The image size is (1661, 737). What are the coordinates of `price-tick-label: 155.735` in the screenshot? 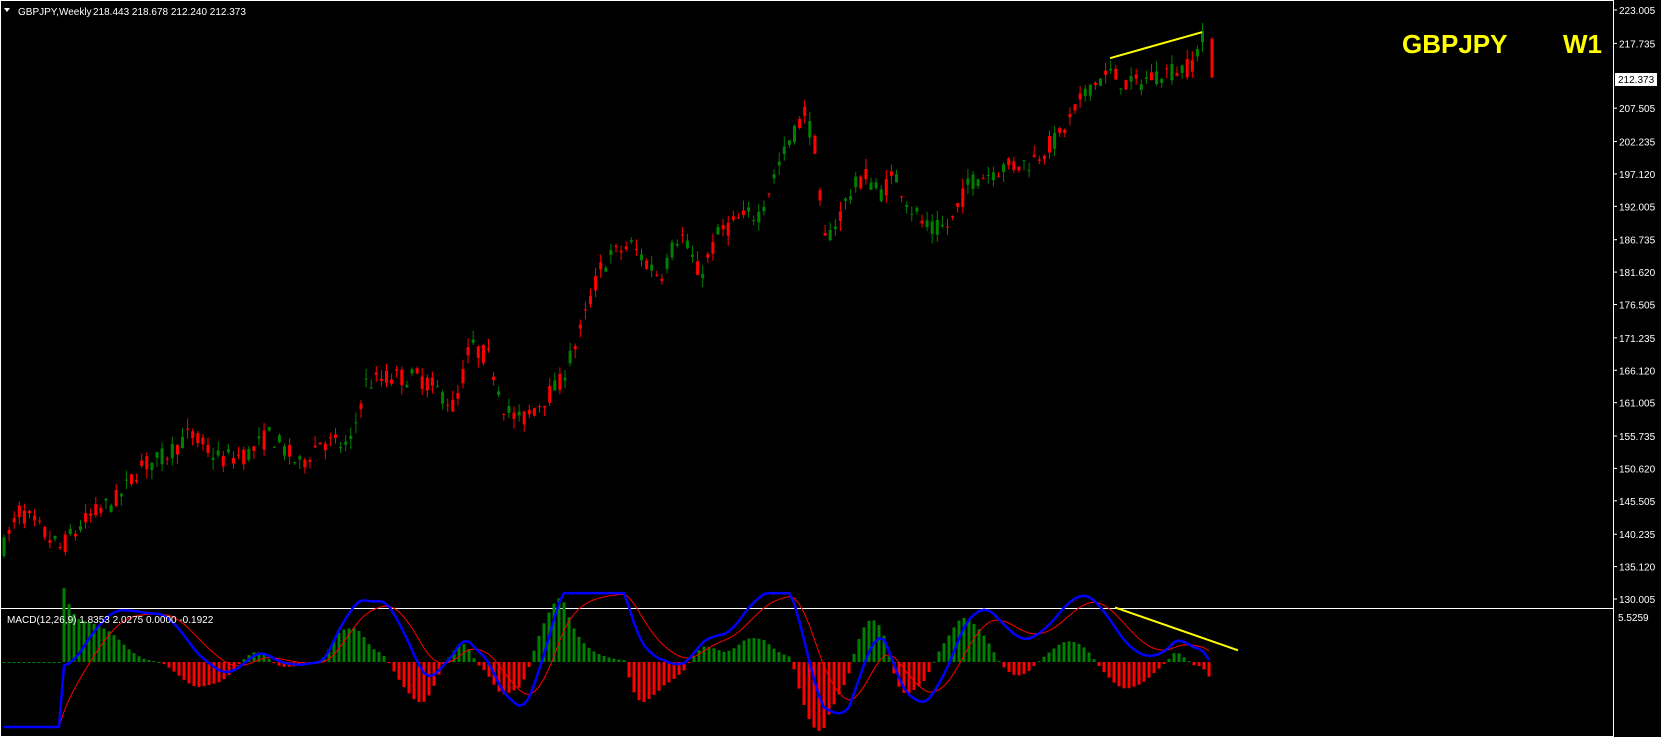 It's located at (1637, 437).